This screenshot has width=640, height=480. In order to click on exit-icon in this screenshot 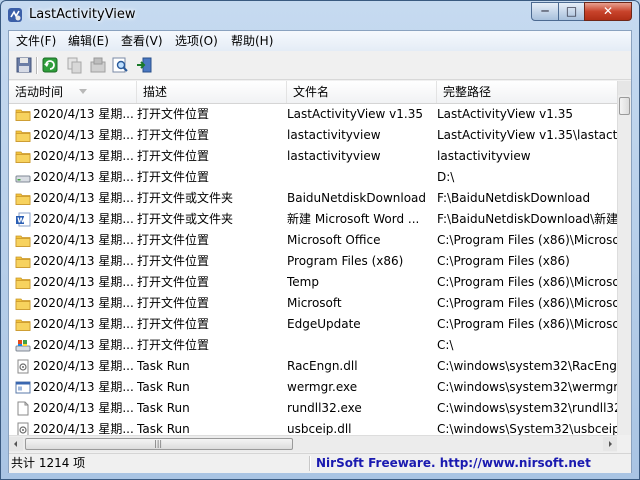, I will do `click(144, 65)`.